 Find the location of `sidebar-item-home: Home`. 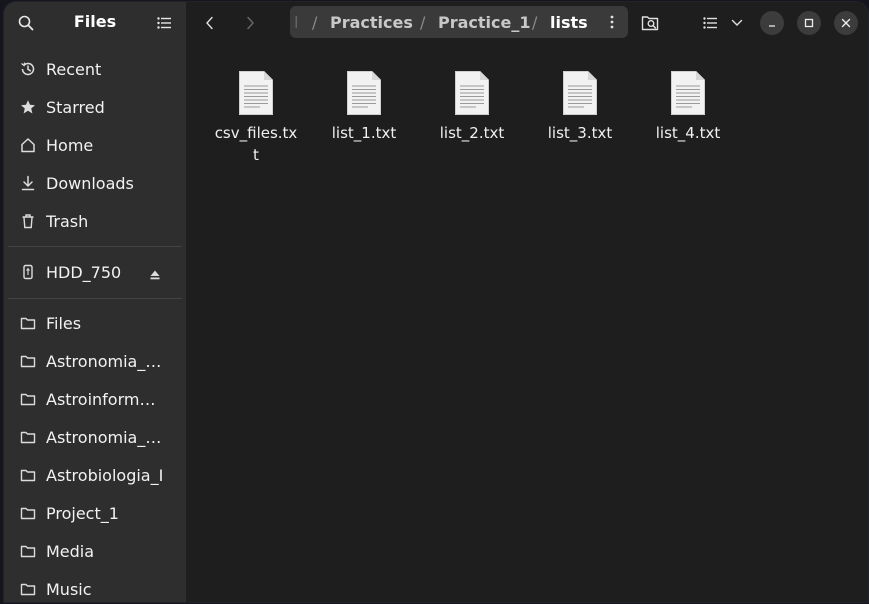

sidebar-item-home: Home is located at coordinates (95, 145).